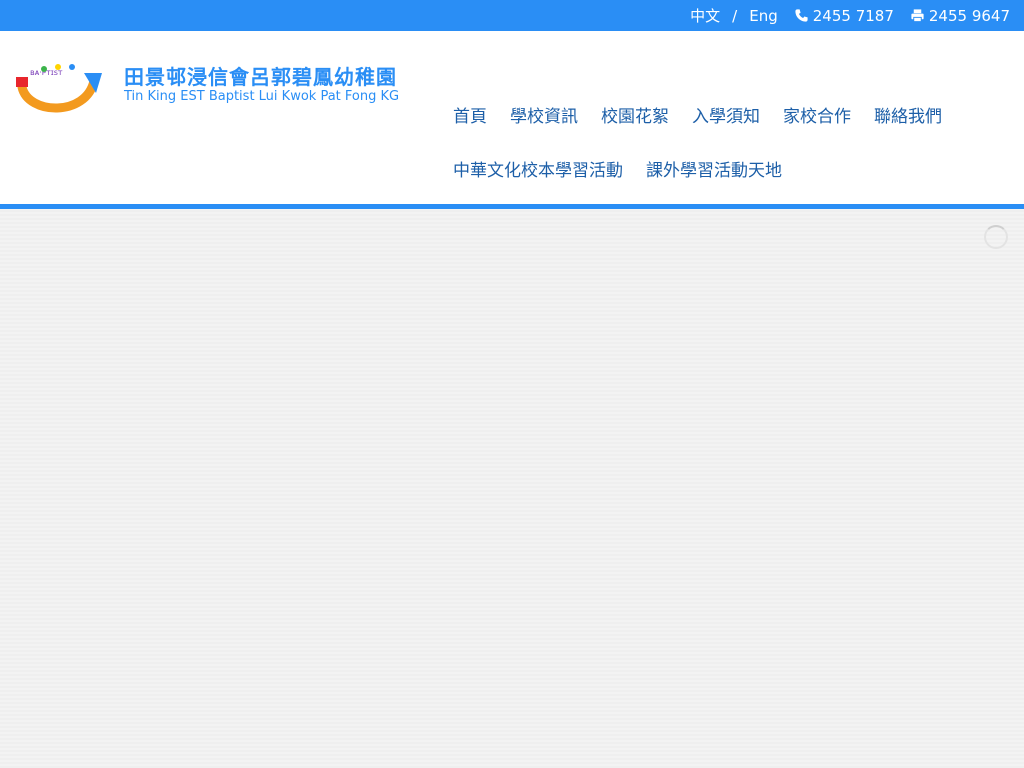  Describe the element at coordinates (59, 85) in the screenshot. I see `school-logo: ʙᴀ·ᴘᴛɪsᴛ` at that location.